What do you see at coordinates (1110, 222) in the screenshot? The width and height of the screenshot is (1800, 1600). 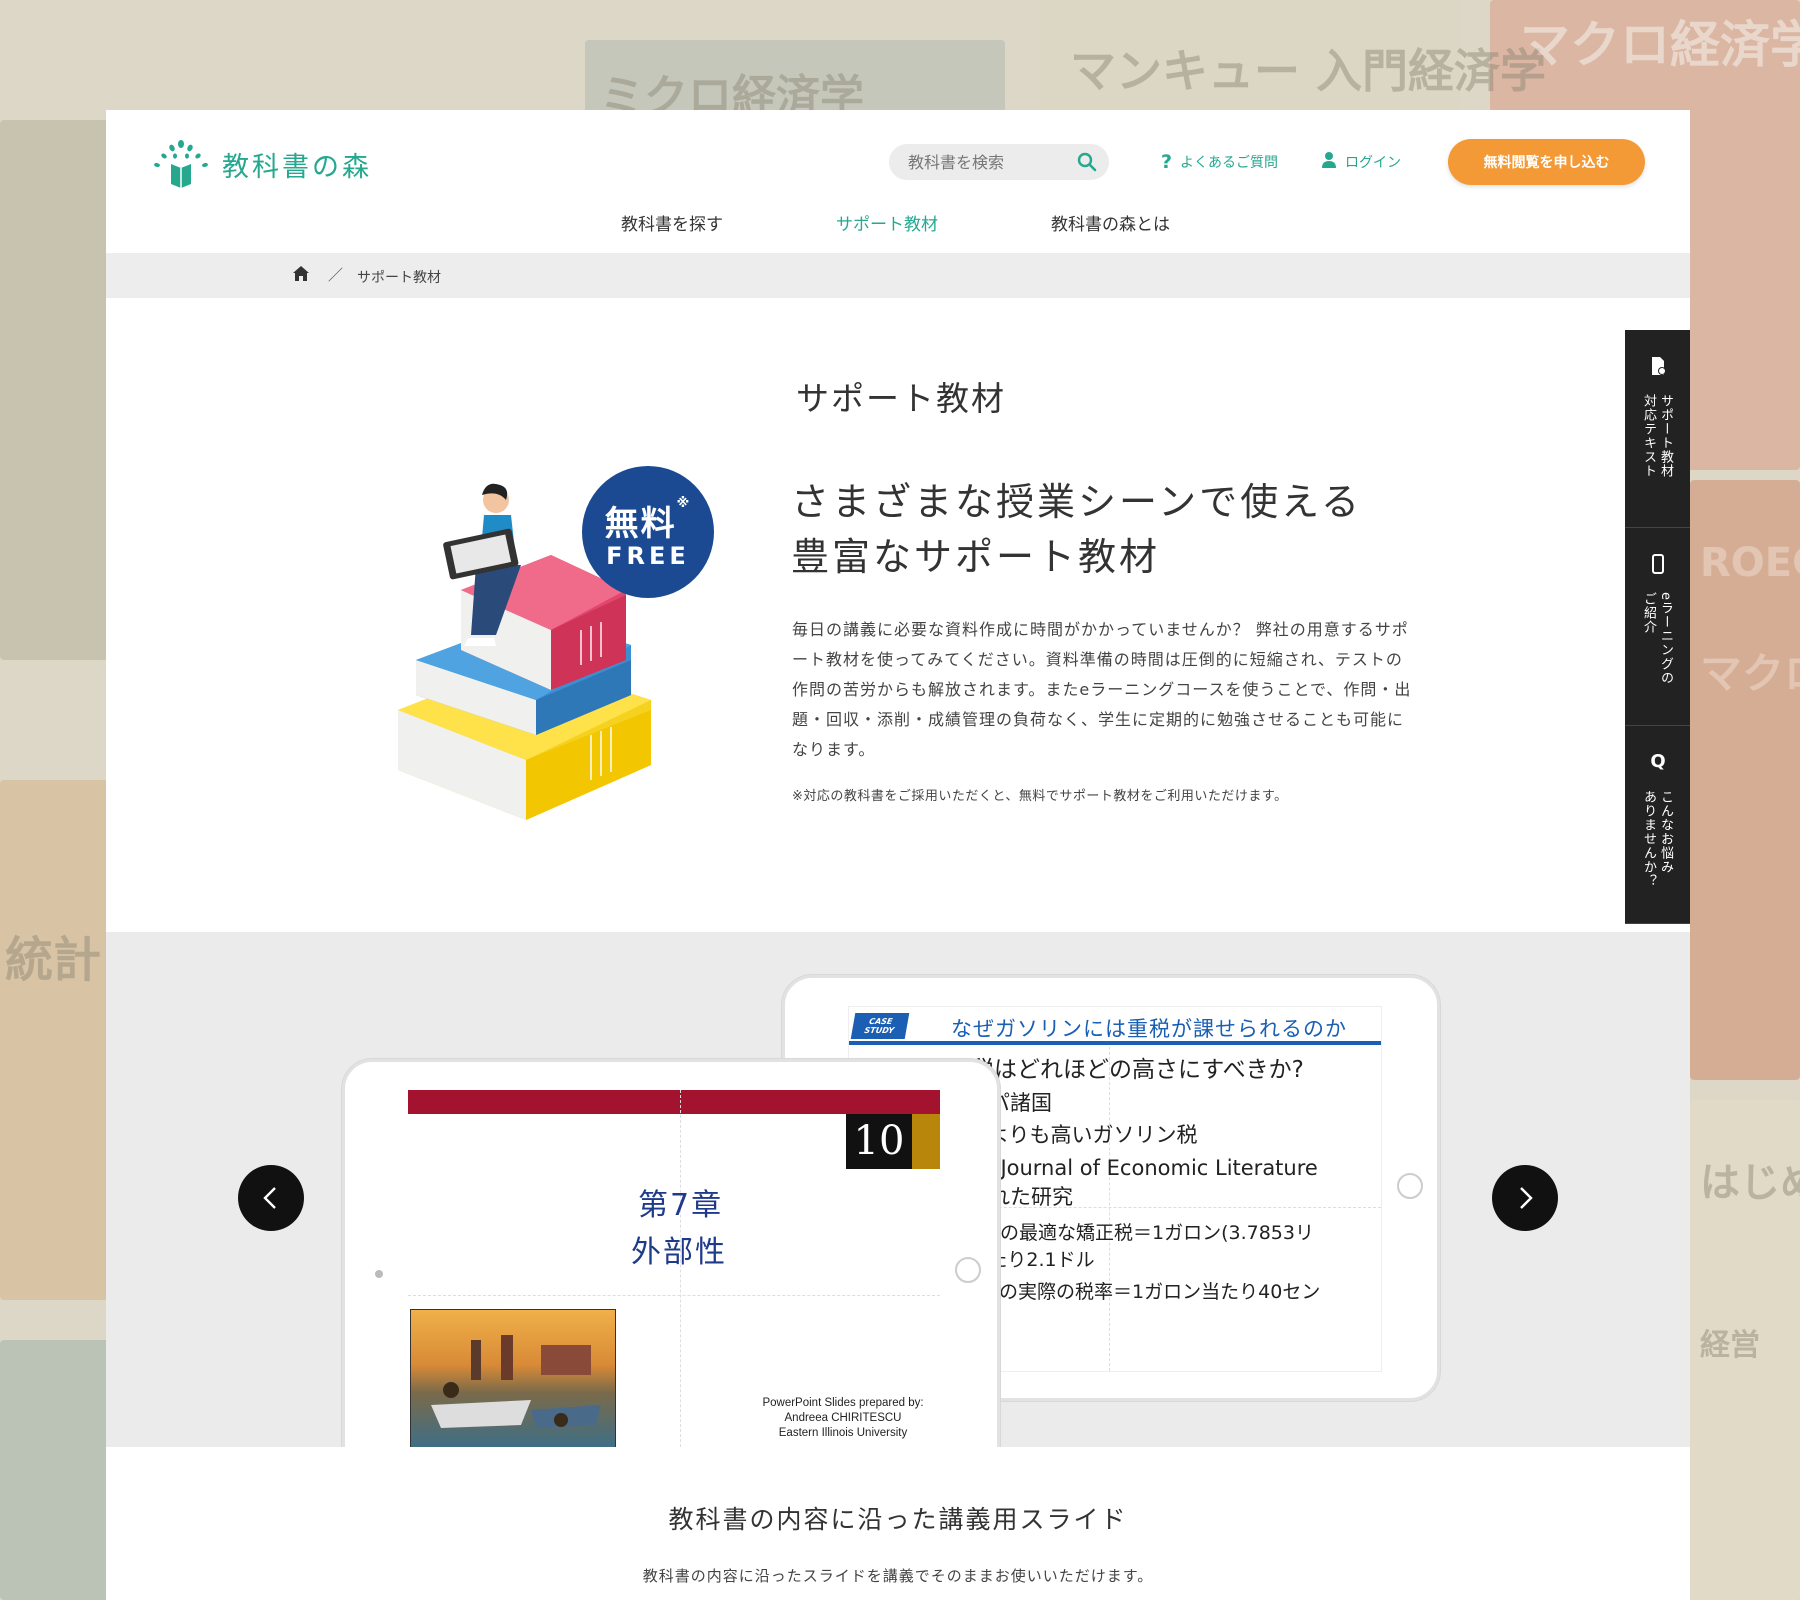 I see `nav-item-about: 教科書の森とは` at bounding box center [1110, 222].